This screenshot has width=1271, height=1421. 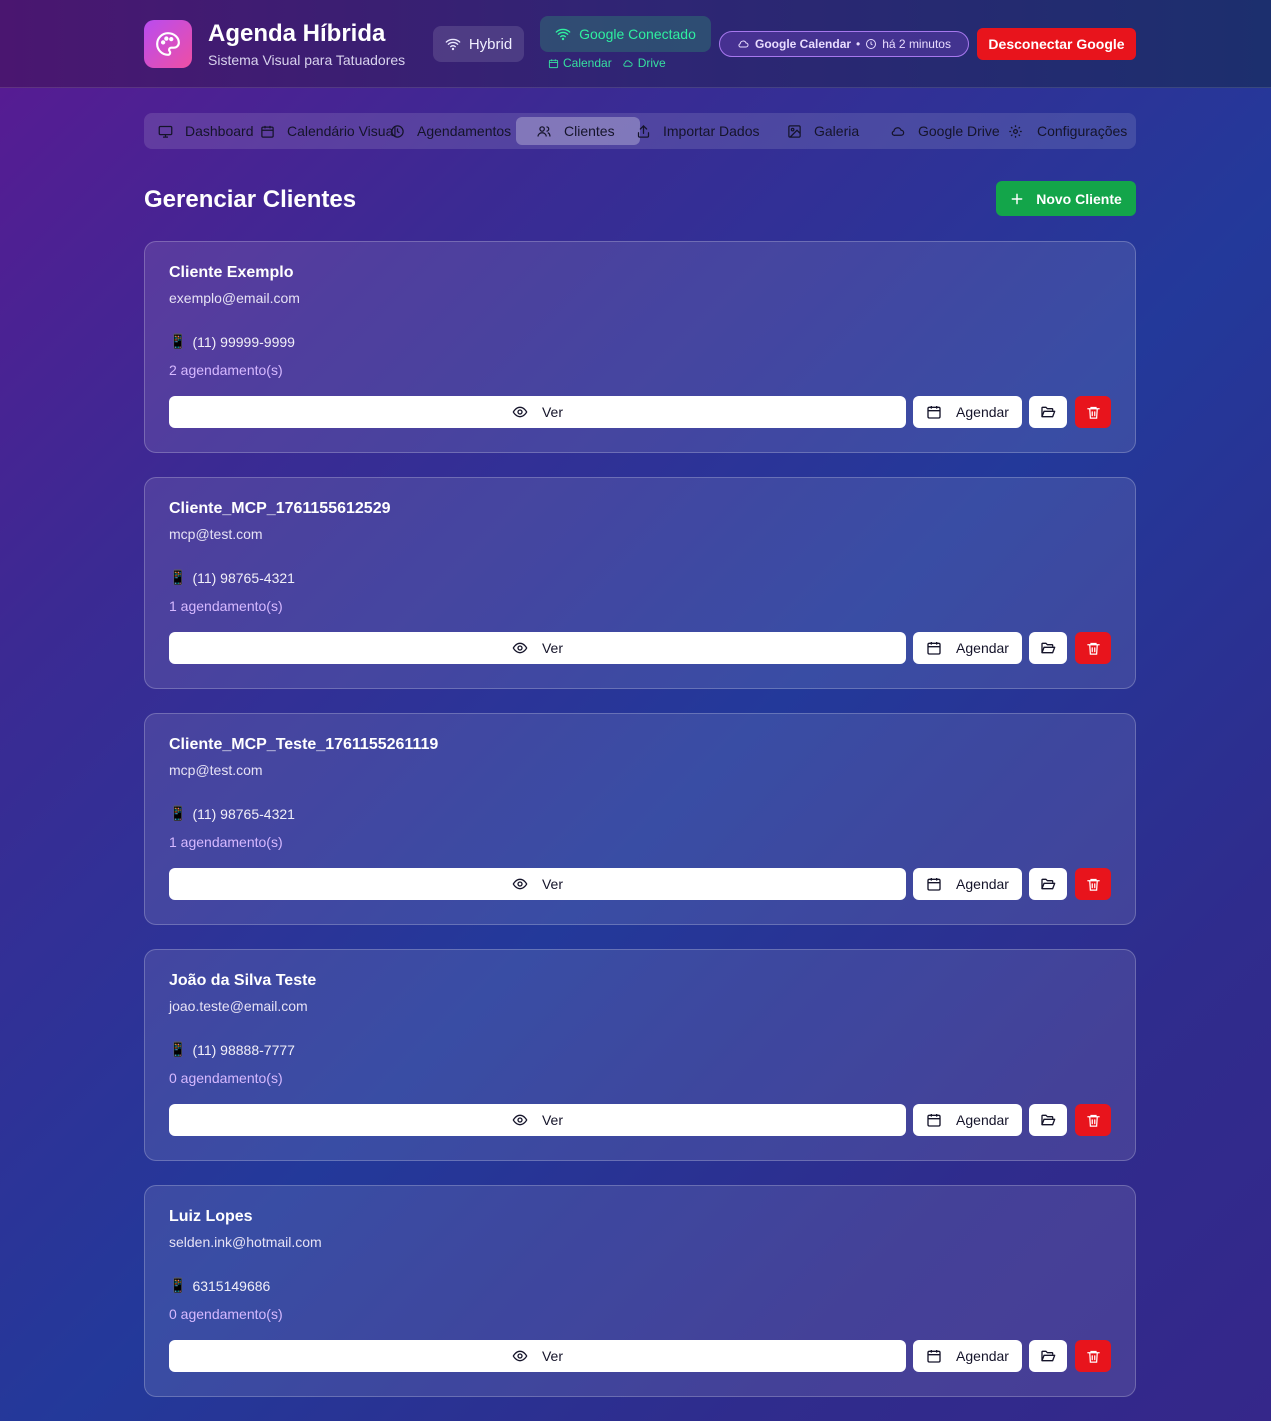 What do you see at coordinates (232, 1049) in the screenshot?
I see `client-phone: 📱 (11) 98888-7777` at bounding box center [232, 1049].